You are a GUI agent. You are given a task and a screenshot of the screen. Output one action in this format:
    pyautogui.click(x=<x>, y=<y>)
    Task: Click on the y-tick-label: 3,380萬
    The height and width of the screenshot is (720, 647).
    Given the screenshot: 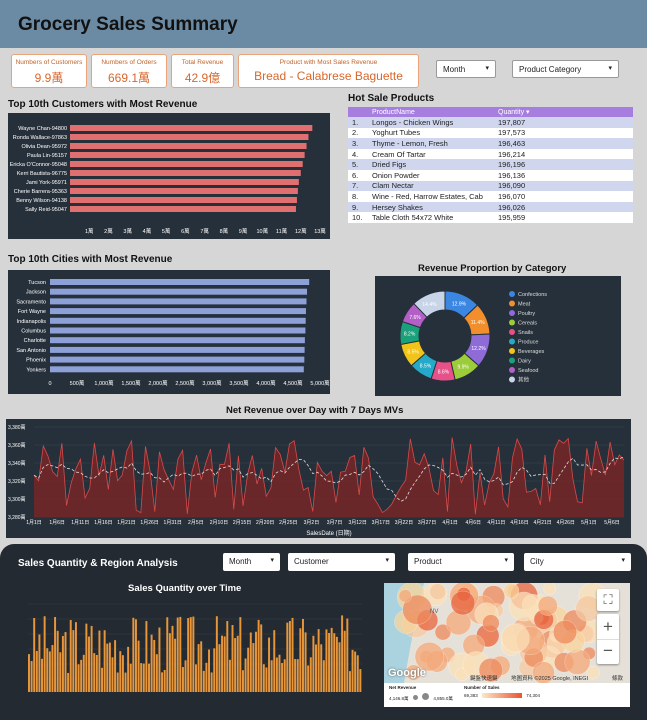 What is the action you would take?
    pyautogui.click(x=17, y=427)
    